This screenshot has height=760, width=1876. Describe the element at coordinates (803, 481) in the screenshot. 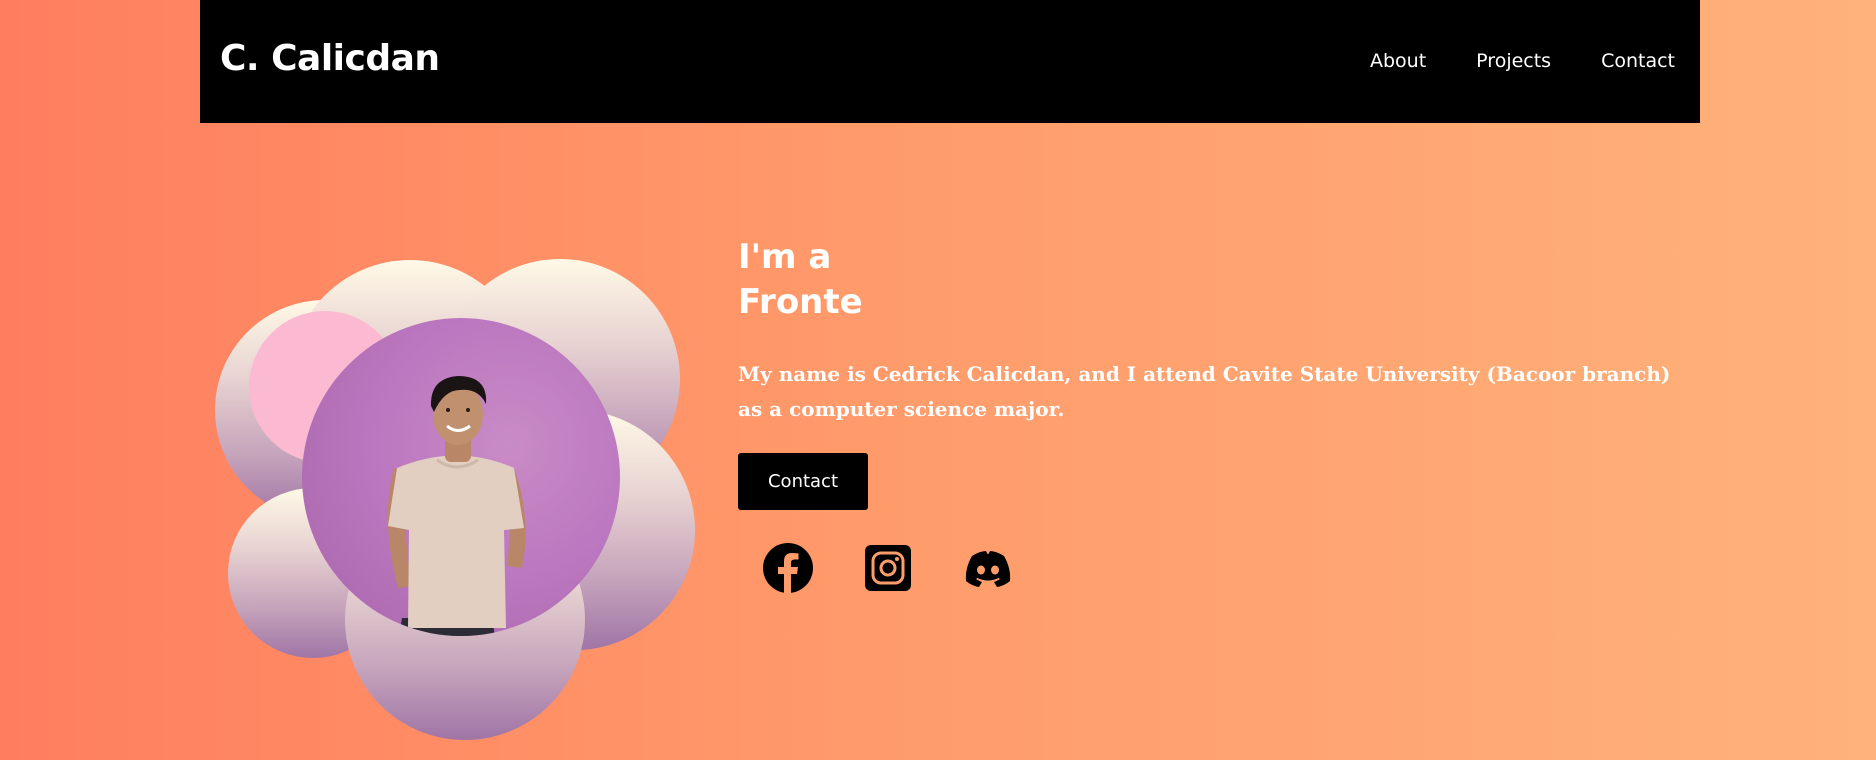

I see `contact-button: Contact` at that location.